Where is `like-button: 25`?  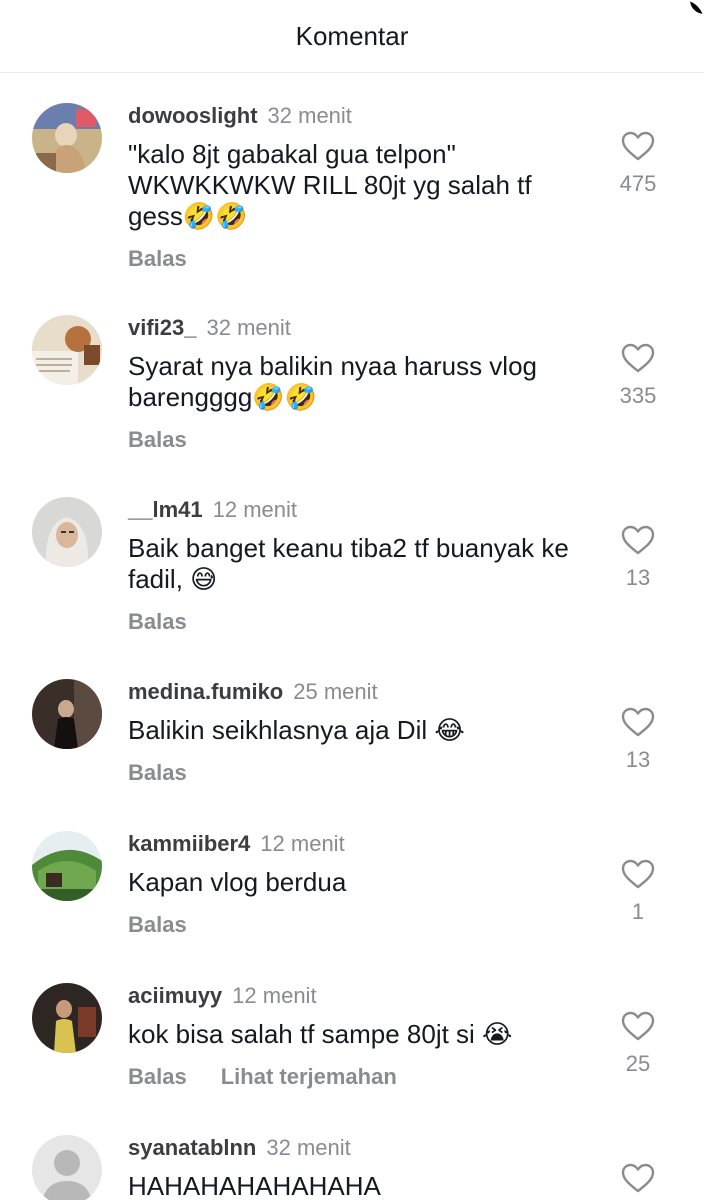
like-button: 25 is located at coordinates (638, 1044).